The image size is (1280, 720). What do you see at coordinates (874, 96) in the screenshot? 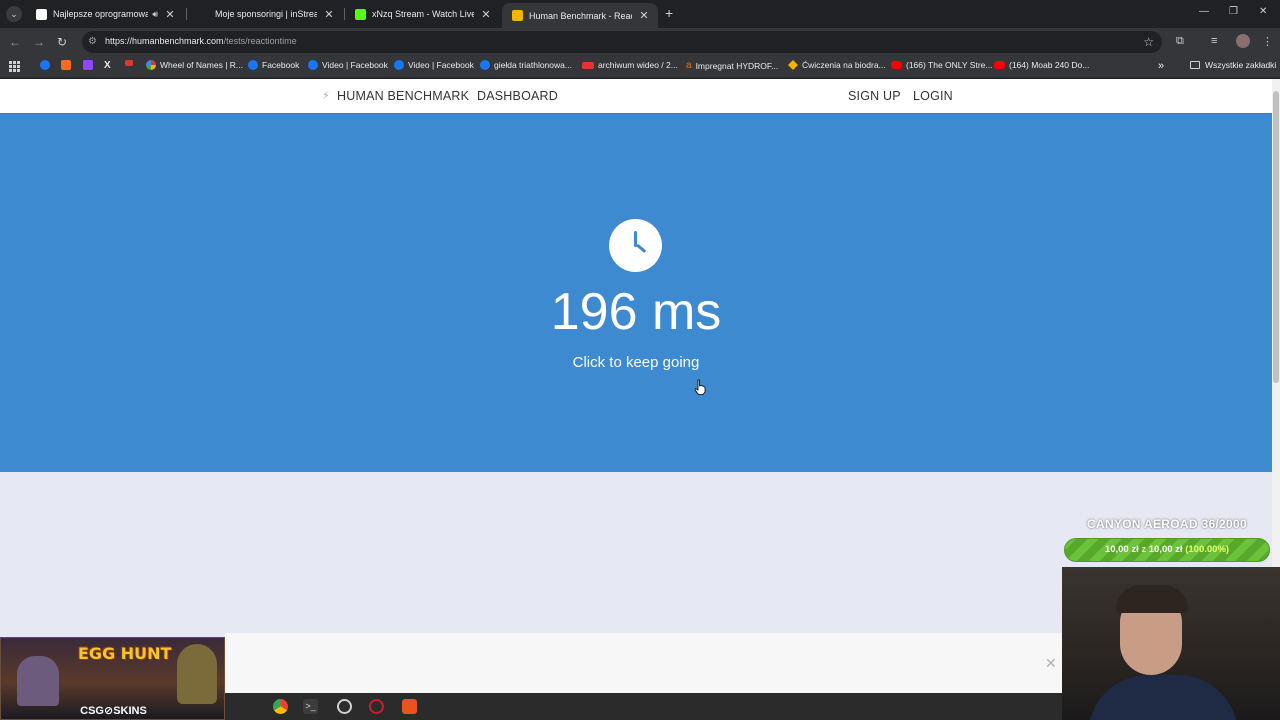
I see `nav-sign-up: SIGN UP` at bounding box center [874, 96].